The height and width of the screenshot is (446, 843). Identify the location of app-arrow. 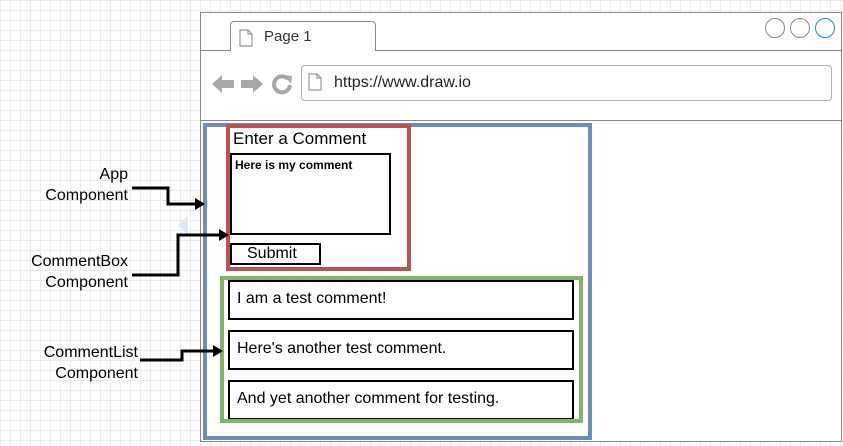
(164, 196).